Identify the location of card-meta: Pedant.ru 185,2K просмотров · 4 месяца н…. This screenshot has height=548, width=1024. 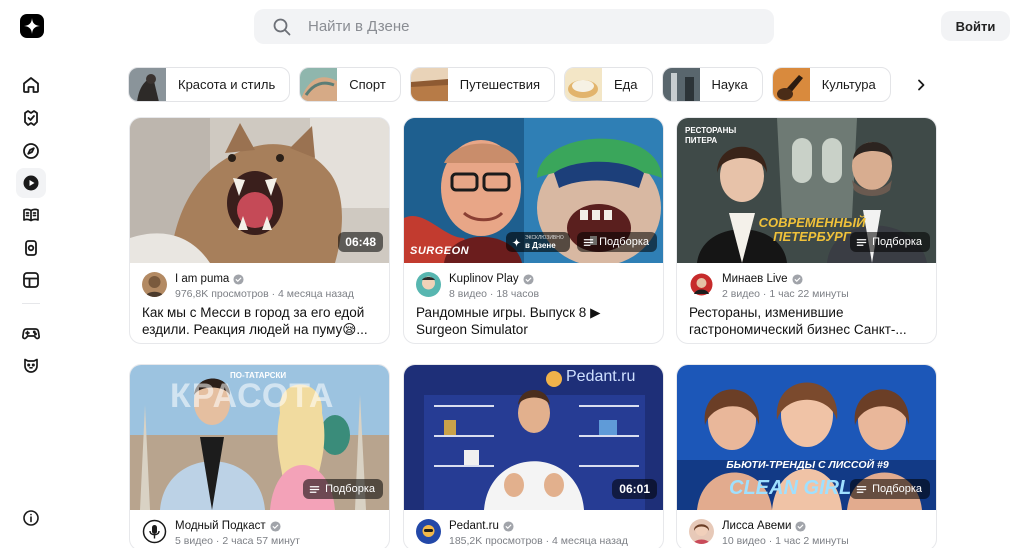
(533, 529).